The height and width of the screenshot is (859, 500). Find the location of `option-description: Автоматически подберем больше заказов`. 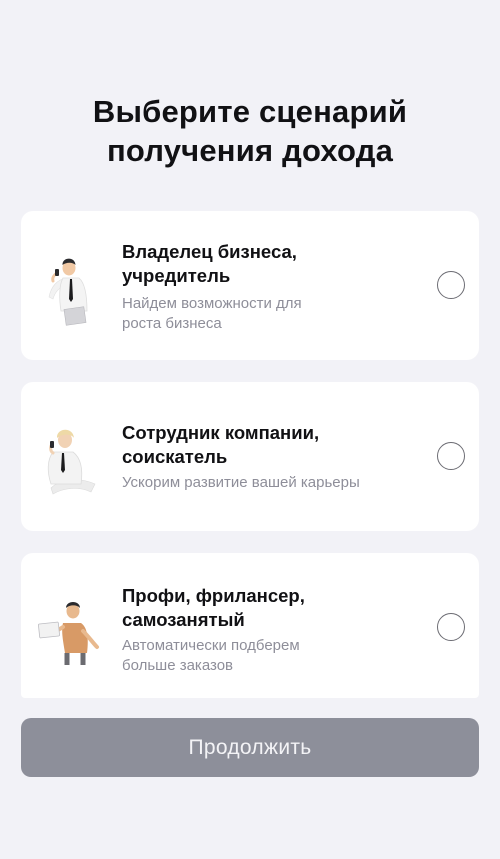

option-description: Автоматически подберем больше заказов is located at coordinates (211, 655).